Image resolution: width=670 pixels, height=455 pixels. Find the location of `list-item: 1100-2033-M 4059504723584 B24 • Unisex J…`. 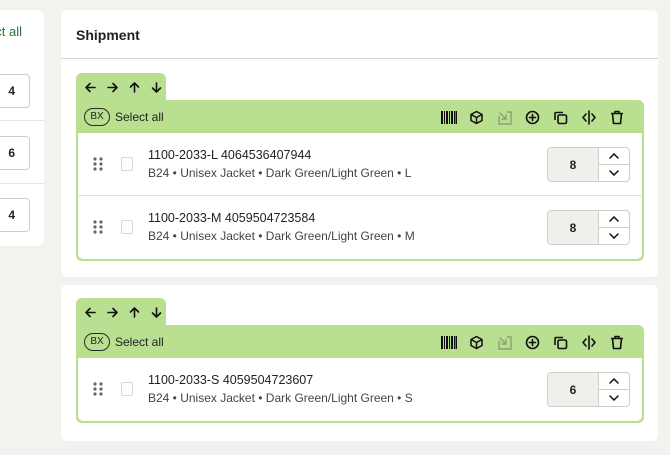

list-item: 1100-2033-M 4059504723584 B24 • Unisex J… is located at coordinates (360, 227).